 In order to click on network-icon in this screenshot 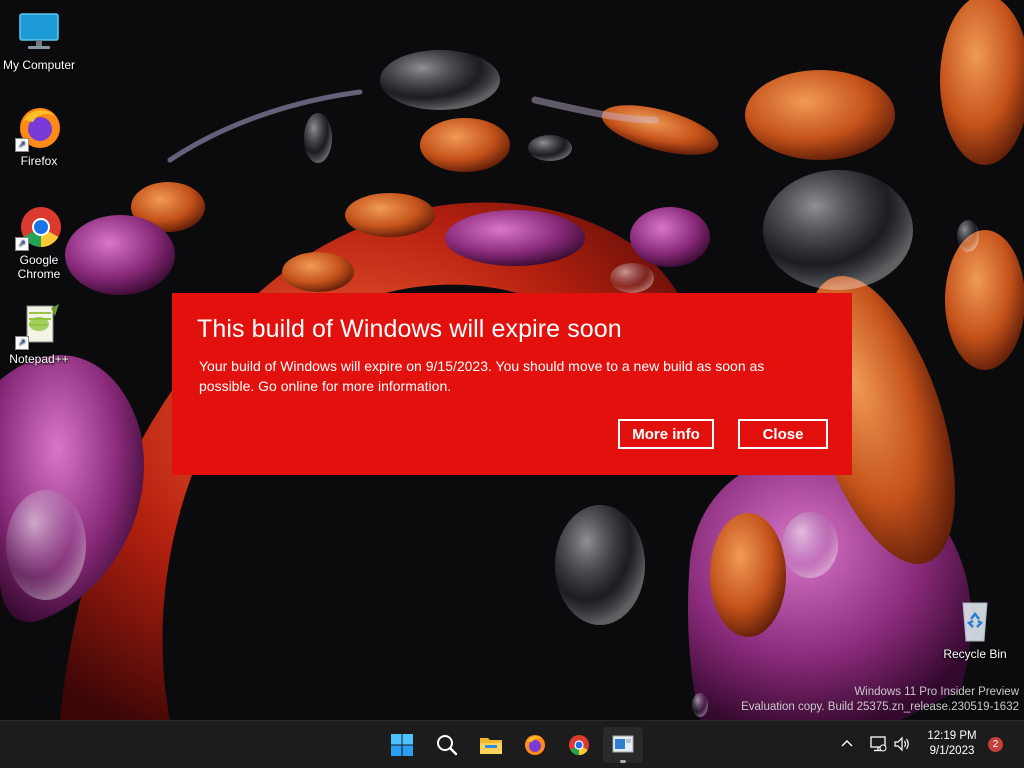, I will do `click(878, 744)`.